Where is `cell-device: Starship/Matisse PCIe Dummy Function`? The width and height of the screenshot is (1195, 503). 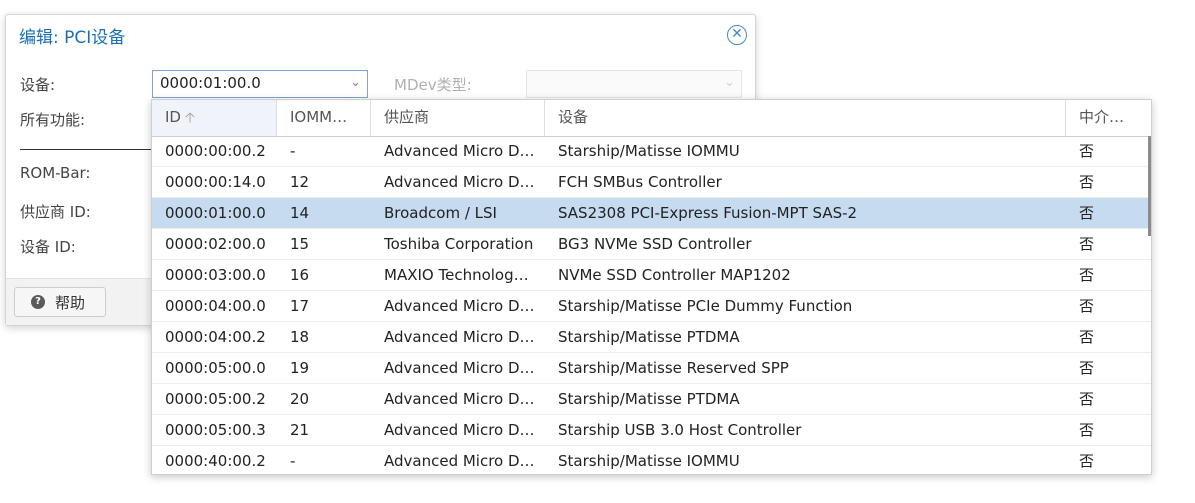 cell-device: Starship/Matisse PCIe Dummy Function is located at coordinates (705, 306).